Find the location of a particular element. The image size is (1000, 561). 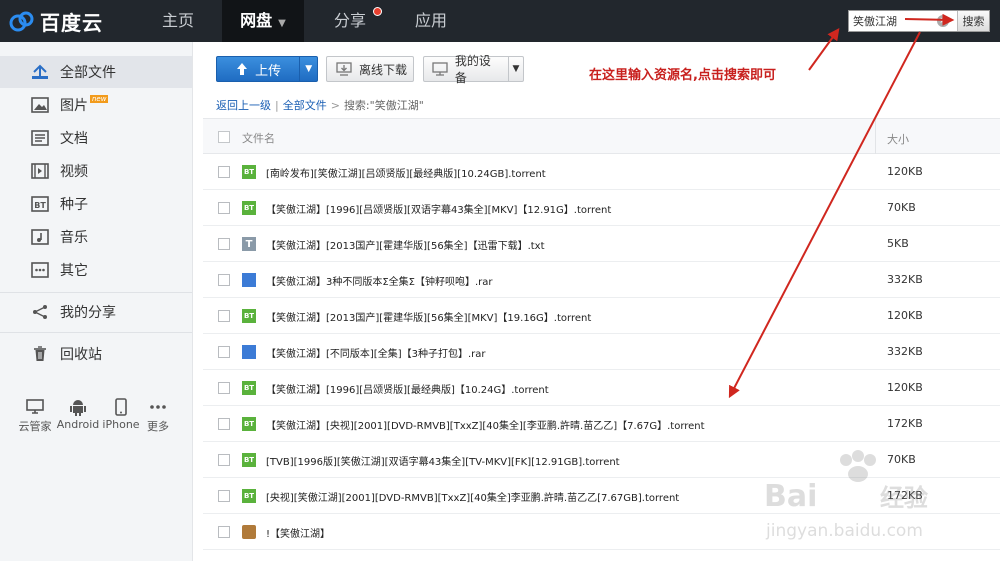

select-all-checkbox is located at coordinates (224, 137).